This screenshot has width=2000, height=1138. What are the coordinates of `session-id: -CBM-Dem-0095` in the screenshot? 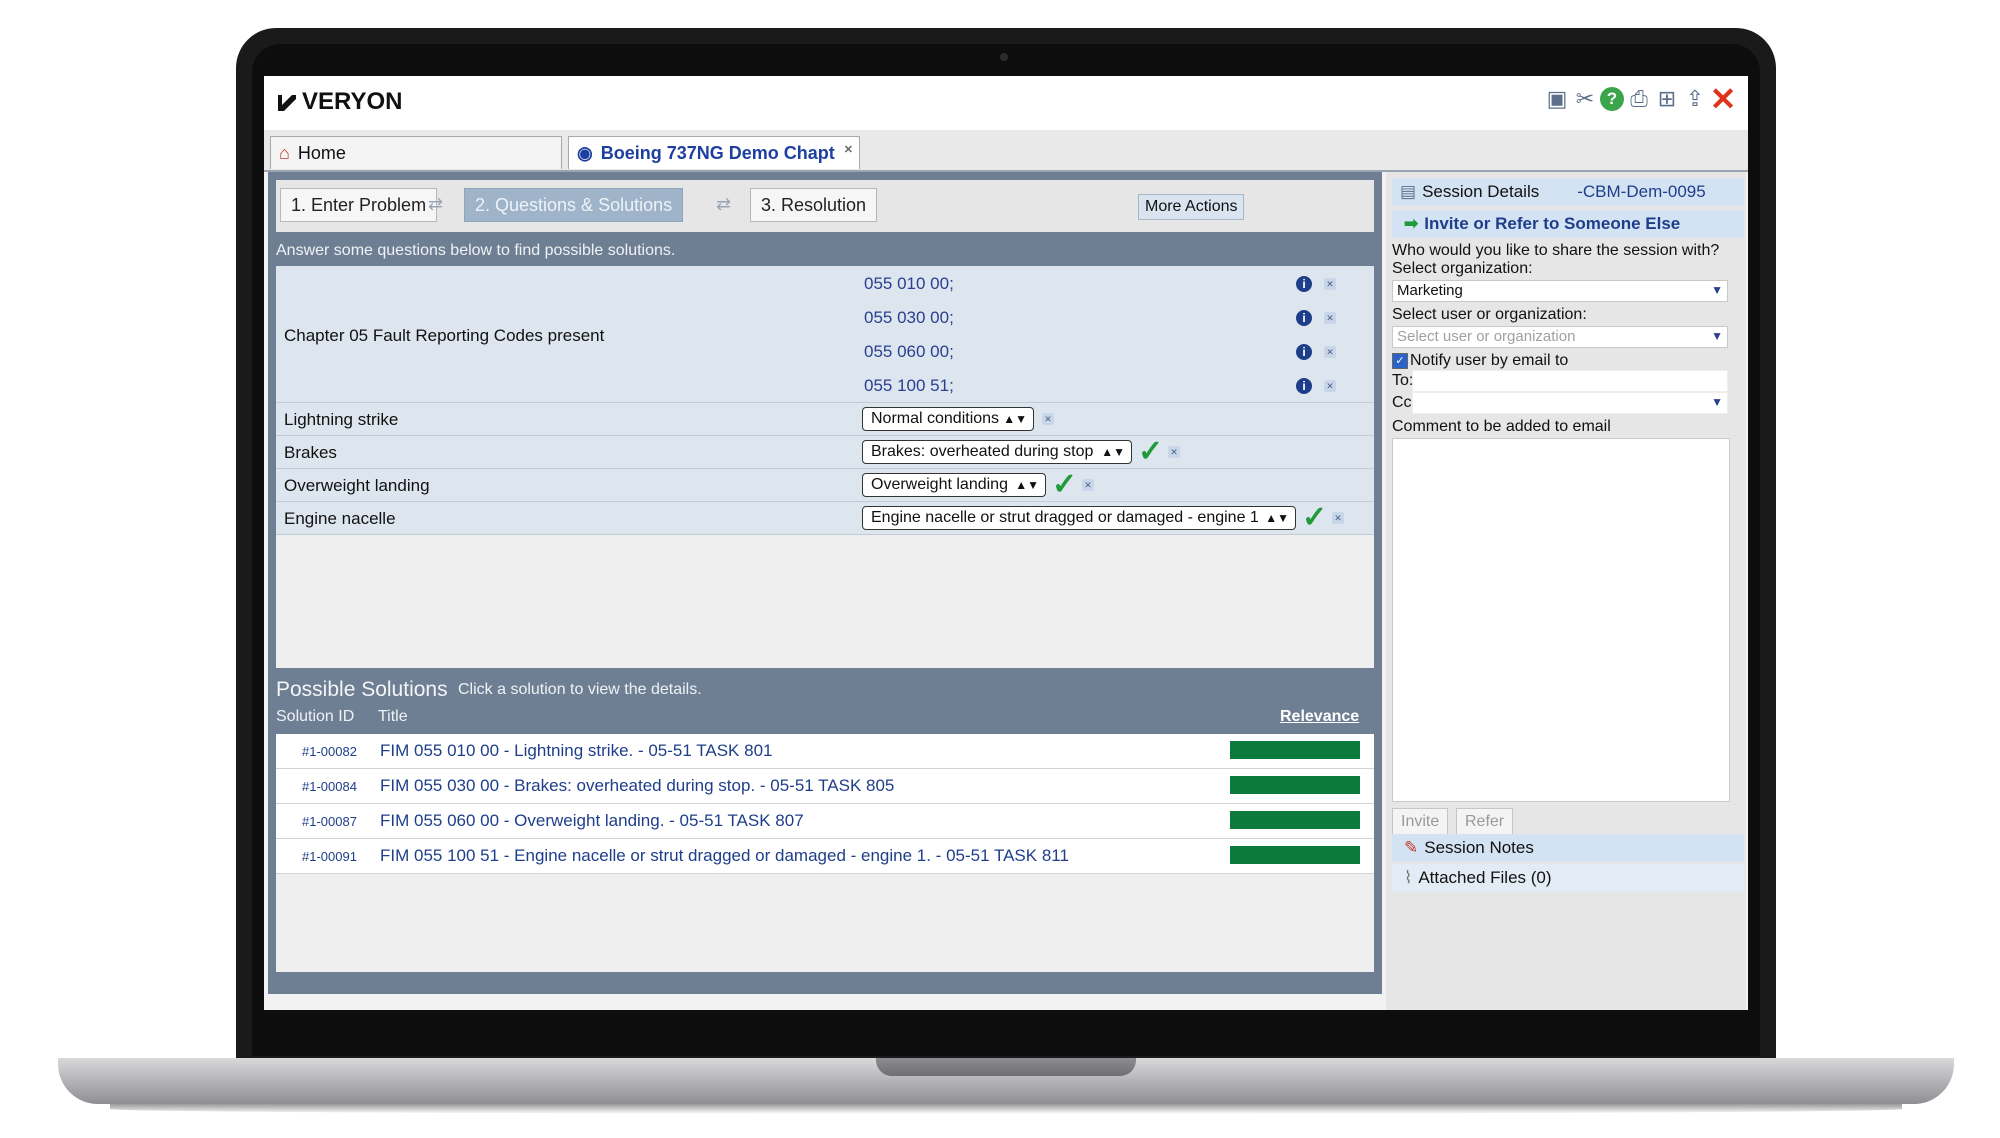 It's located at (1641, 191).